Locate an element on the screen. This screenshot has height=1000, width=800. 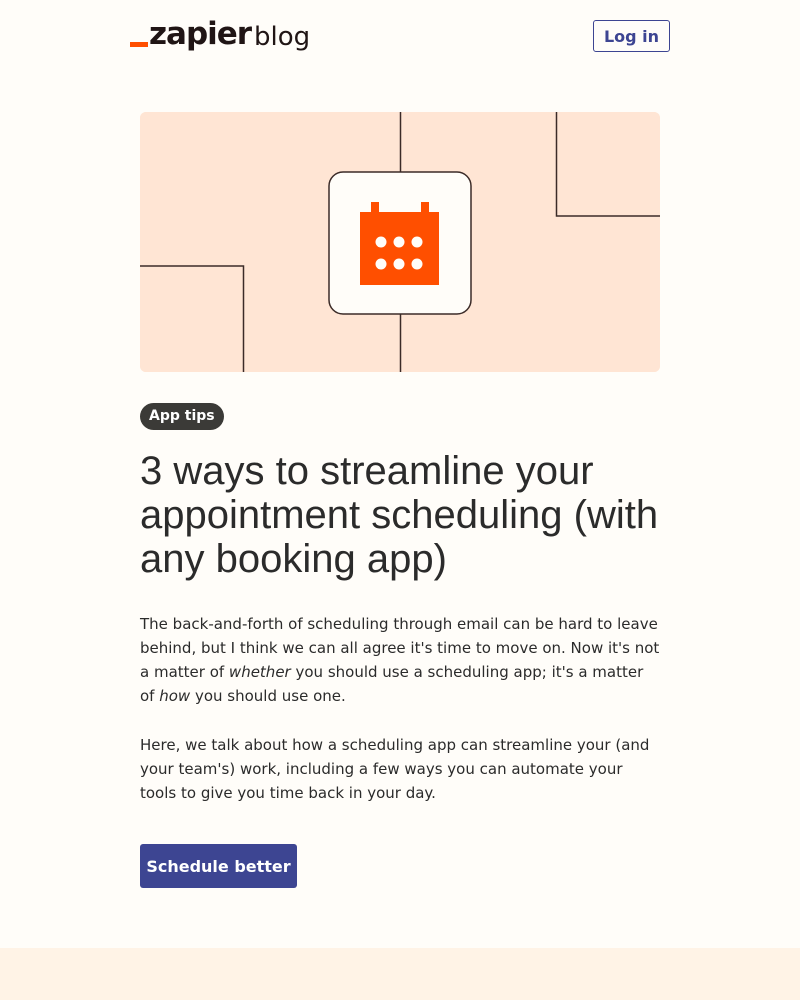
logo-suffix: blog is located at coordinates (282, 37).